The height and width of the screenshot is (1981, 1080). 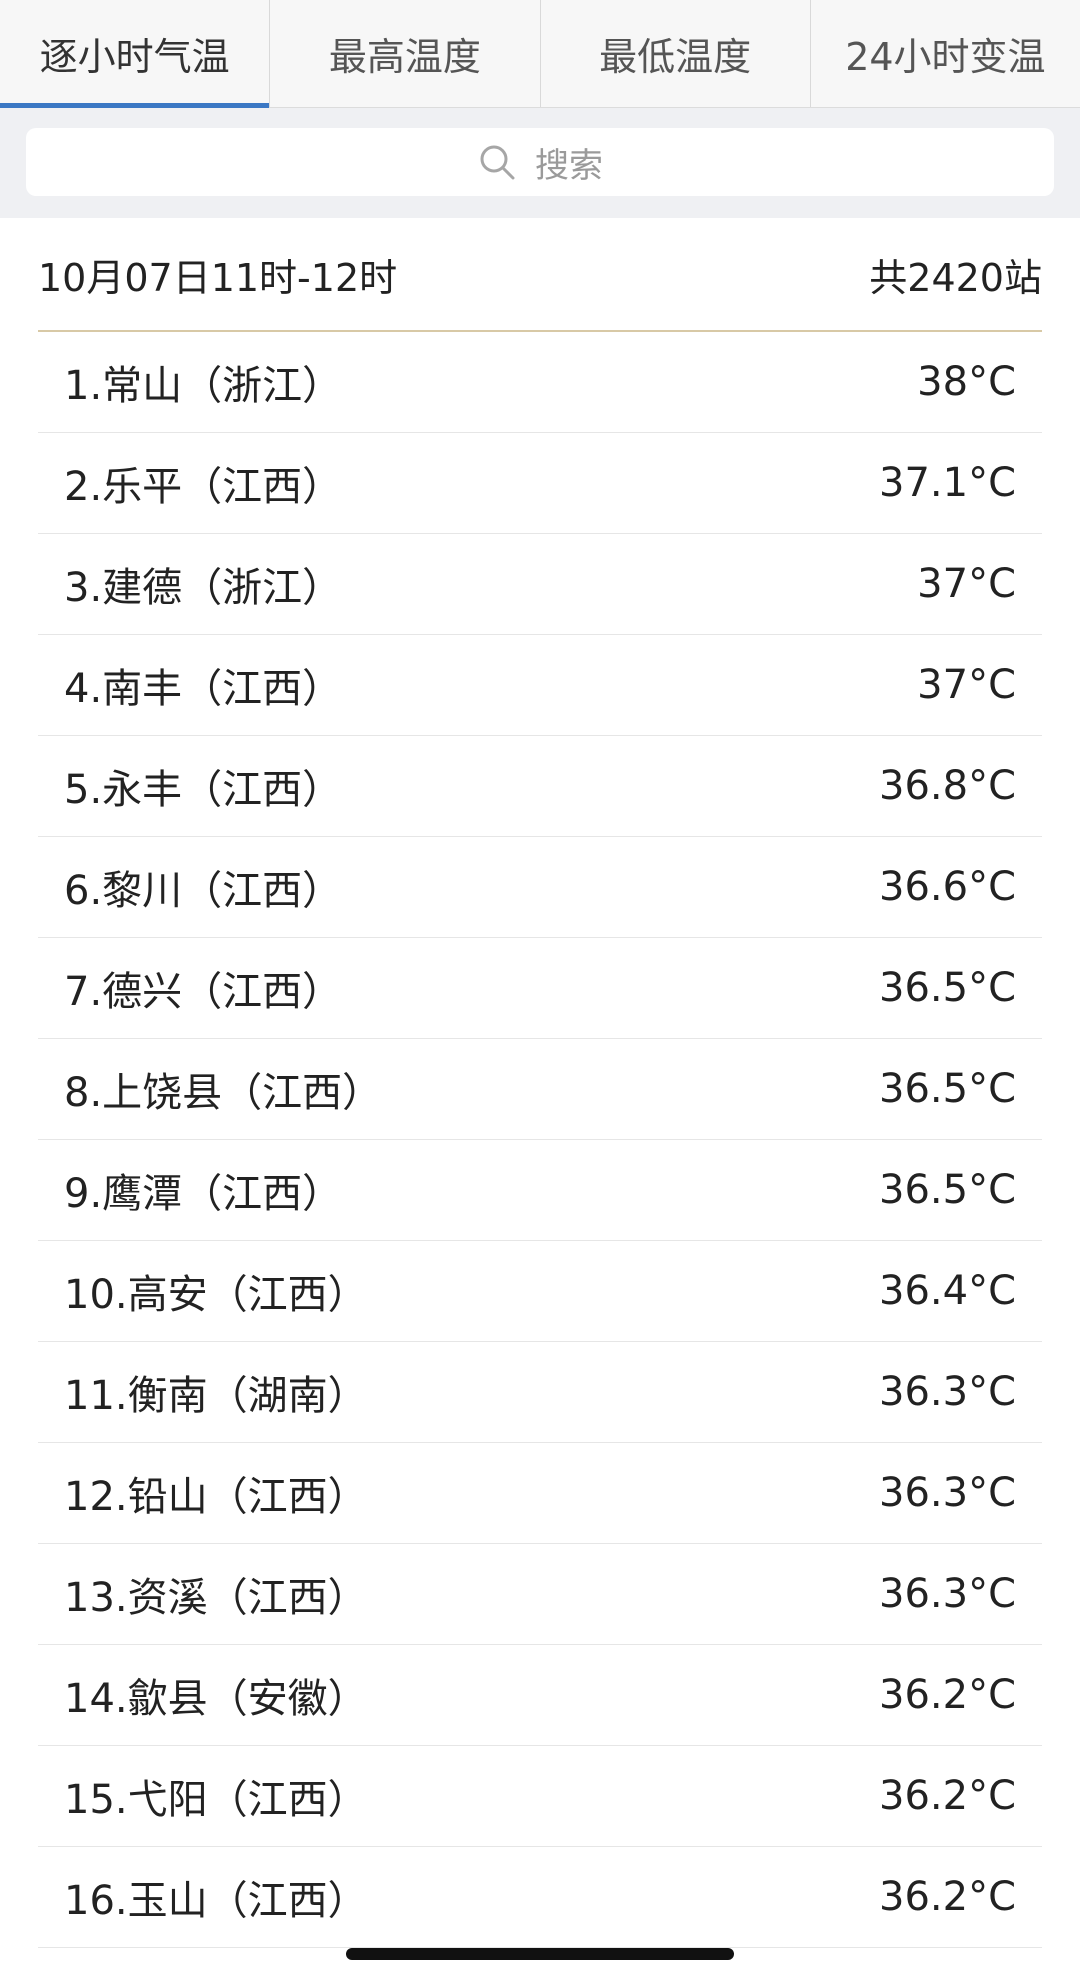 What do you see at coordinates (203, 689) in the screenshot?
I see `station-name: 4.南丰（江西）` at bounding box center [203, 689].